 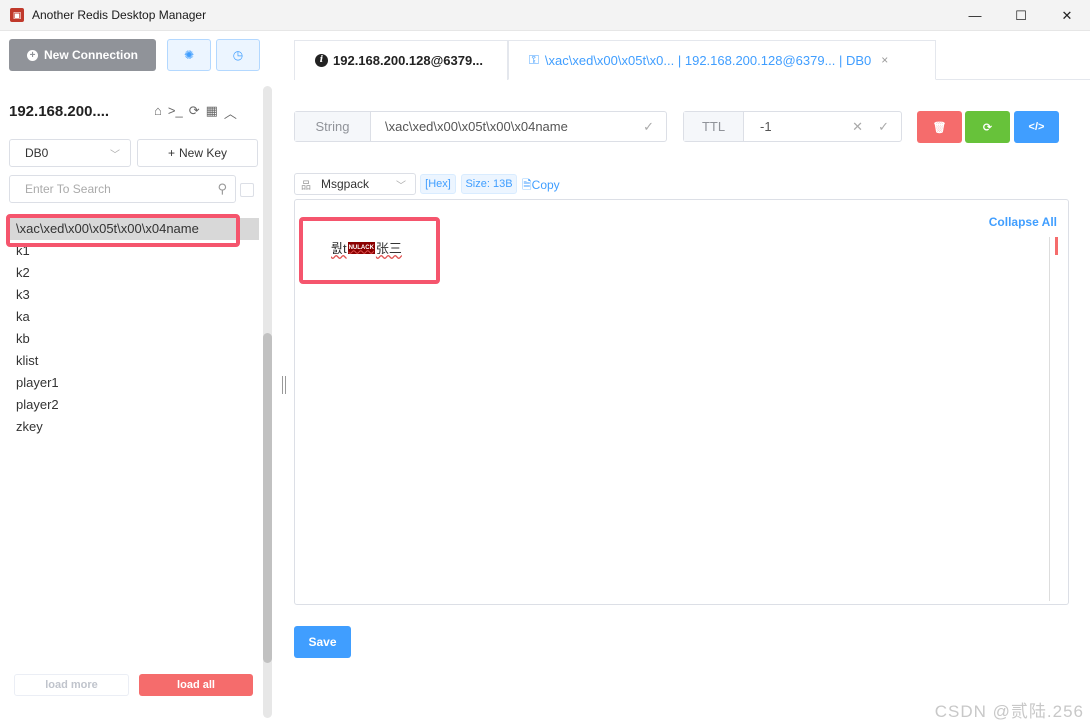 I want to click on gear-icon: ✺, so click(x=189, y=55).